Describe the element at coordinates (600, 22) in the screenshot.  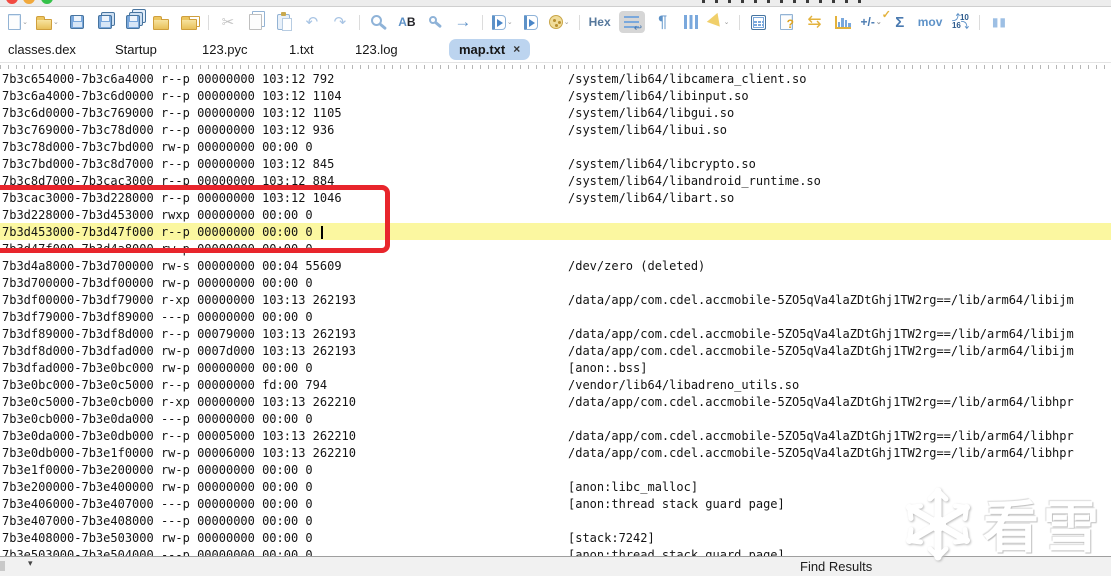
I see `hex-mode-button: Hex` at that location.